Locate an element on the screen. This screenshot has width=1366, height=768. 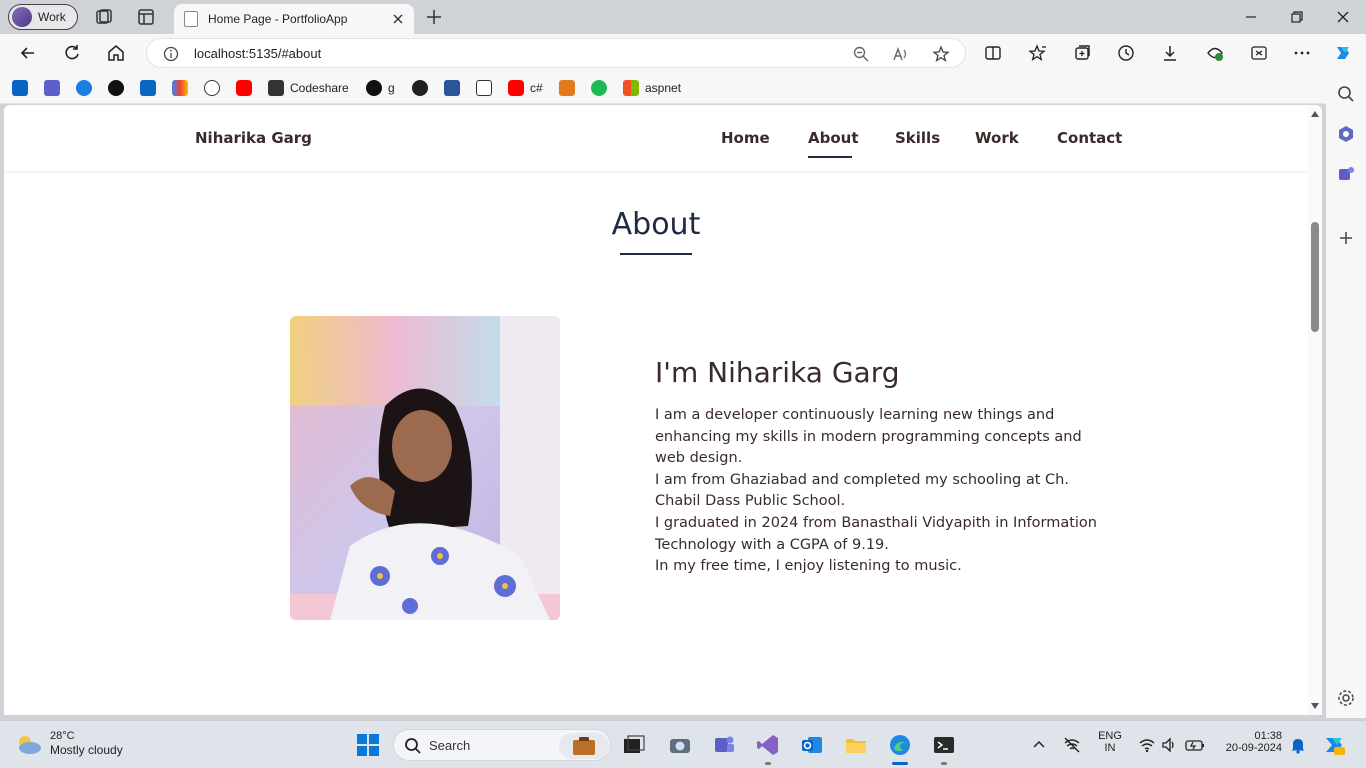
favorite-gmail is located at coordinates (180, 88).